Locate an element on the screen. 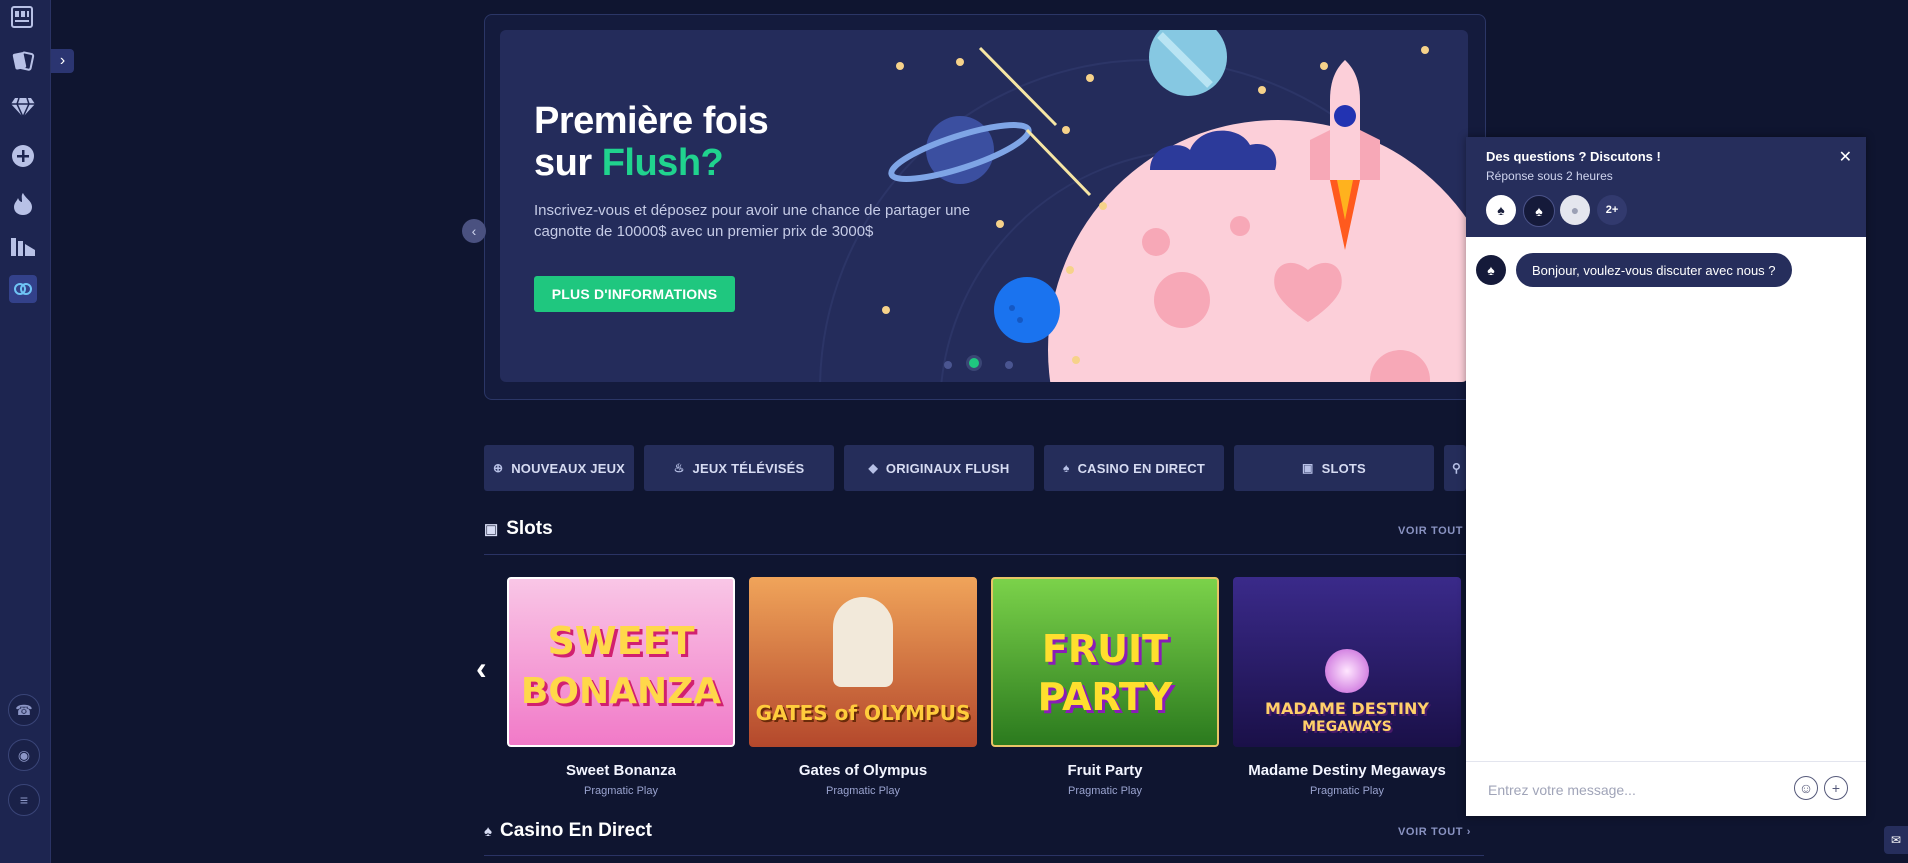 This screenshot has height=863, width=1908. thumb-text: FRUIT is located at coordinates (1105, 649).